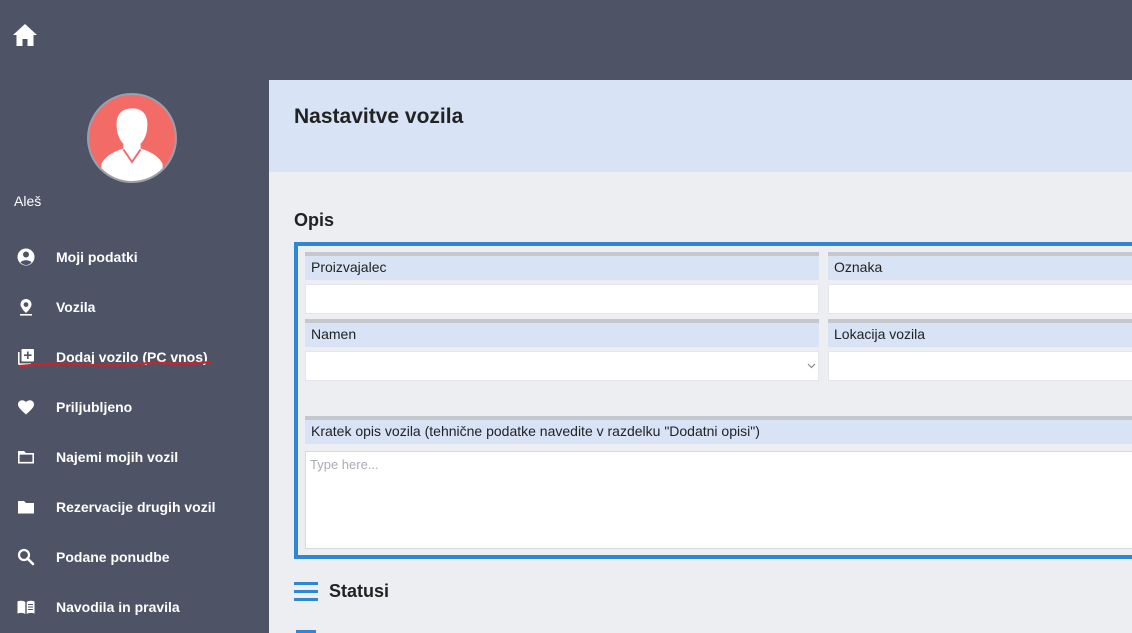  Describe the element at coordinates (26, 507) in the screenshot. I see `folder-icon` at that location.